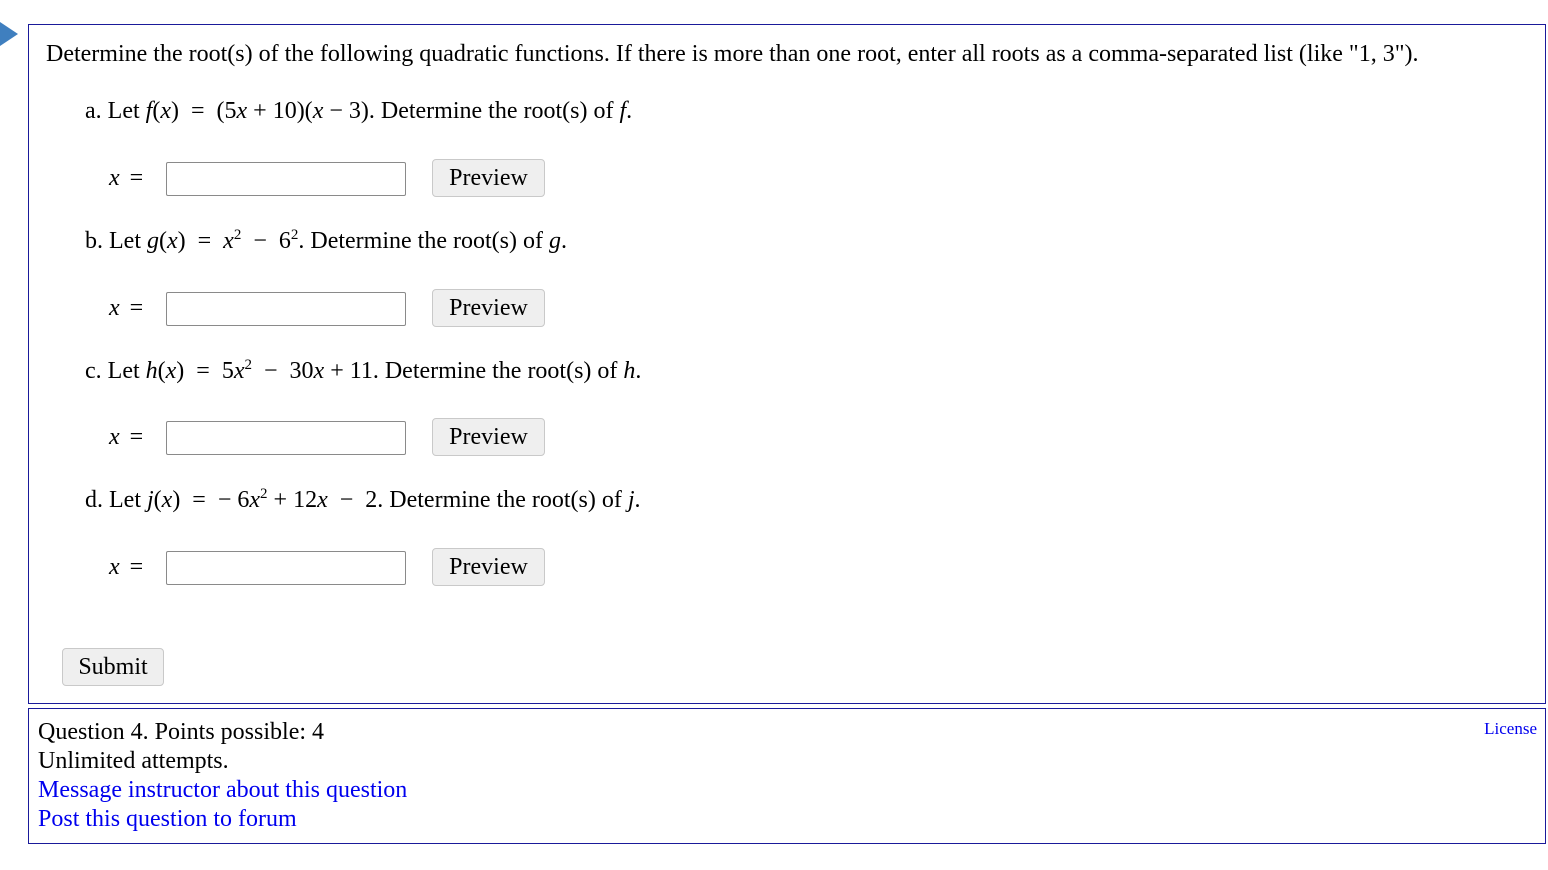  Describe the element at coordinates (126, 178) in the screenshot. I see `part-a-answer-label: x =` at that location.